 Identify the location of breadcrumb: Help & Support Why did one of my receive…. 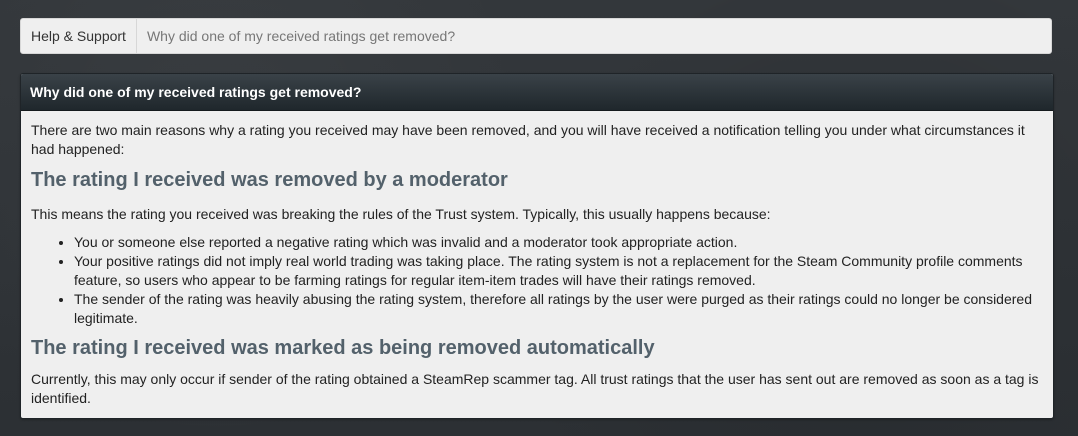
(536, 36).